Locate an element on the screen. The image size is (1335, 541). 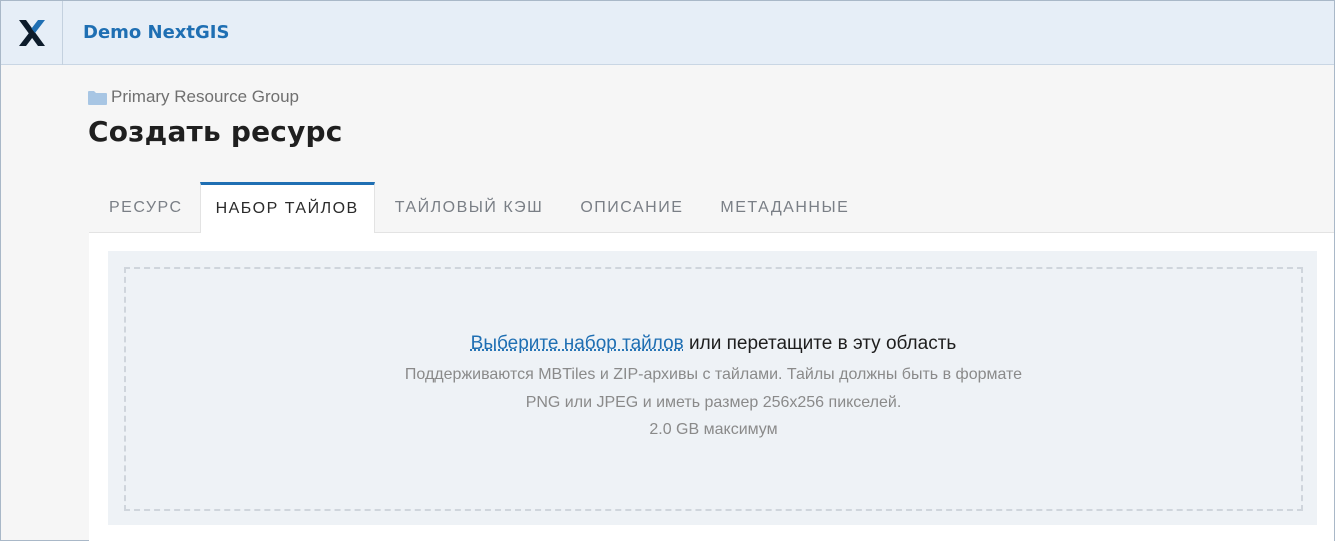
app-title: Demo NextGIS is located at coordinates (156, 32).